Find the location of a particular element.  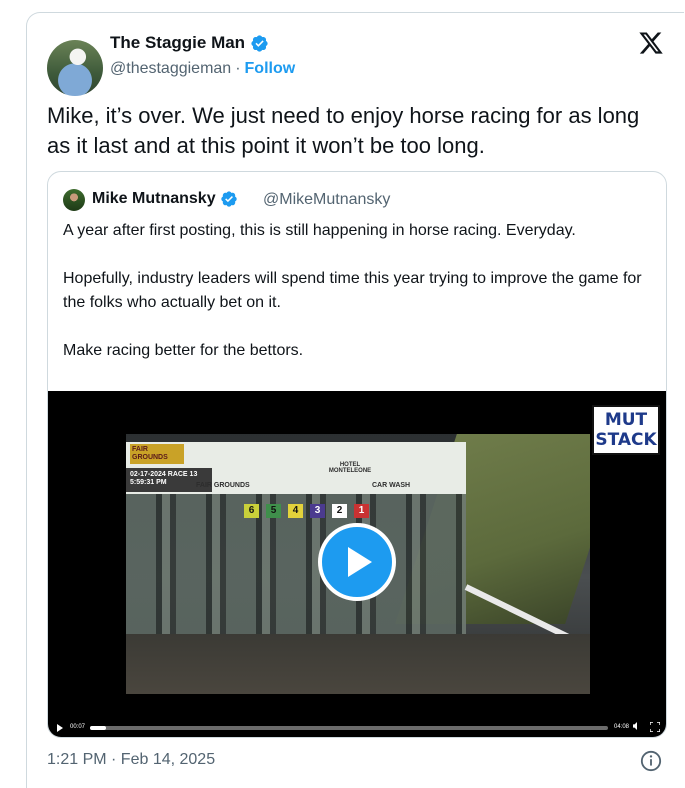

author-name-row: The Staggie Man is located at coordinates (189, 43).